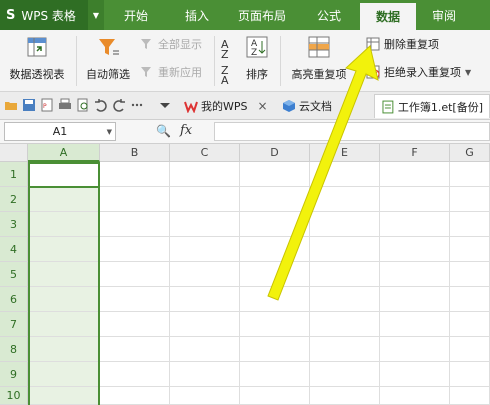 This screenshot has width=490, height=405. Describe the element at coordinates (11, 105) in the screenshot. I see `open-folder-icon` at that location.